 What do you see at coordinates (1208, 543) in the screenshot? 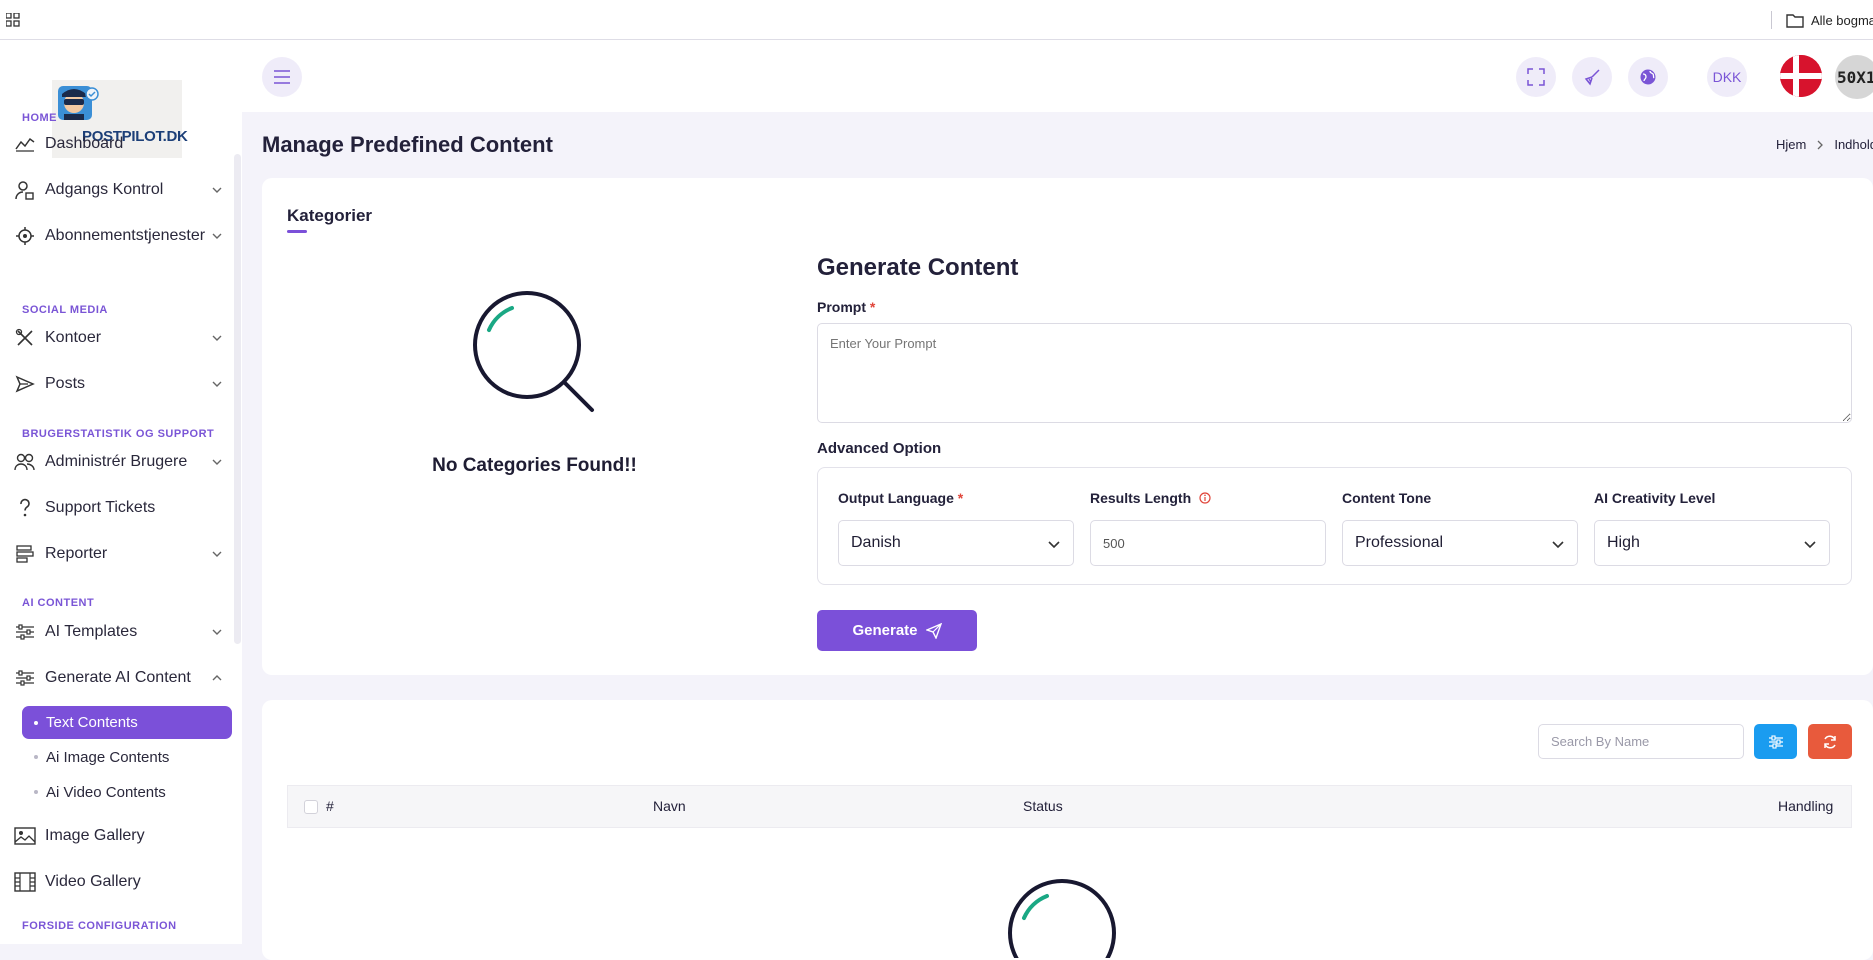
I see `results-length-input: 500` at bounding box center [1208, 543].